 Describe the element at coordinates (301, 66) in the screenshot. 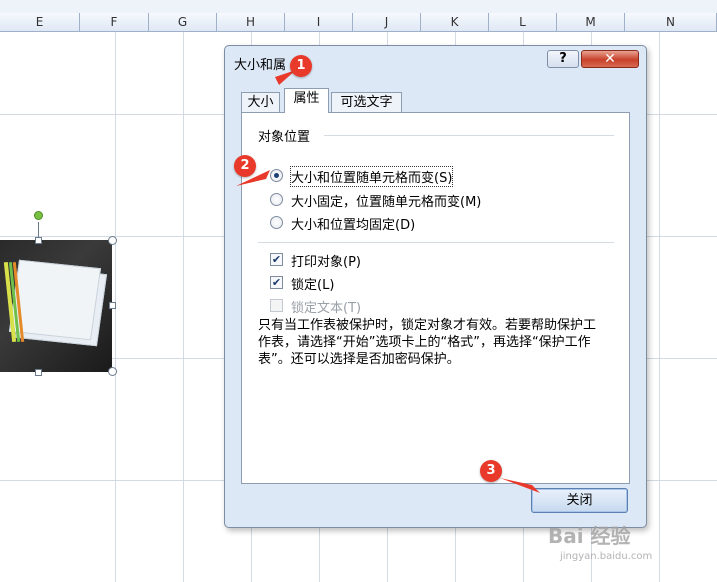

I see `annotation-badge-1: 1` at that location.